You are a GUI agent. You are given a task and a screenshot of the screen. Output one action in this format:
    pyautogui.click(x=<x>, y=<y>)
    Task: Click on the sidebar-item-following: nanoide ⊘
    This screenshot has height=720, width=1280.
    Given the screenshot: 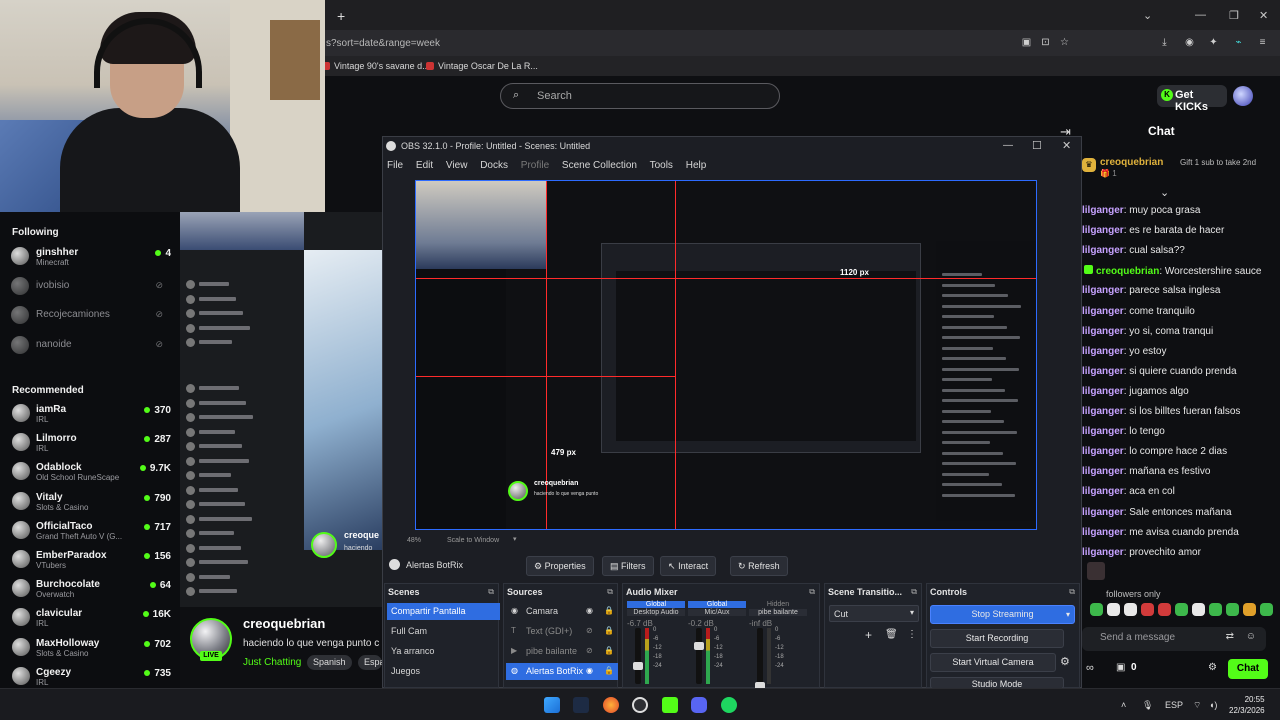 What is the action you would take?
    pyautogui.click(x=91, y=346)
    